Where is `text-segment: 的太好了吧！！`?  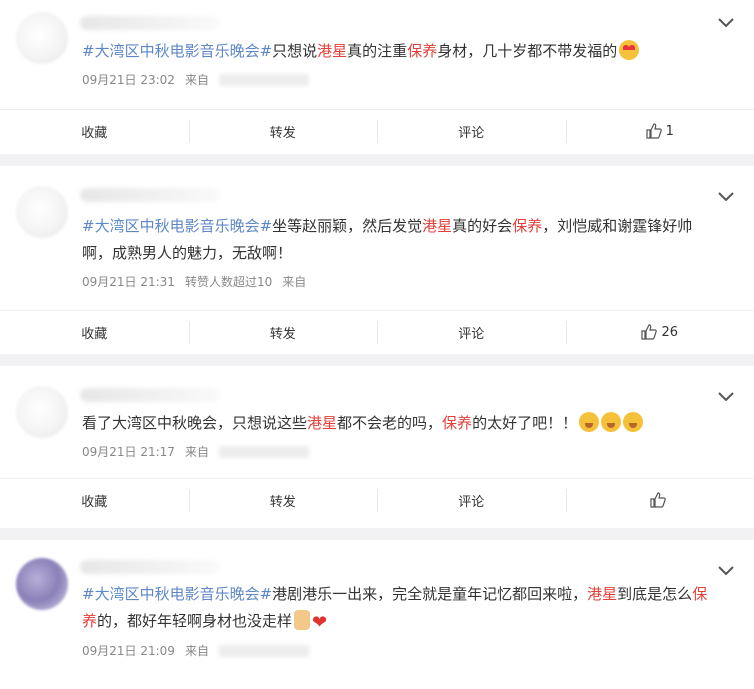
text-segment: 的太好了吧！！ is located at coordinates (525, 423).